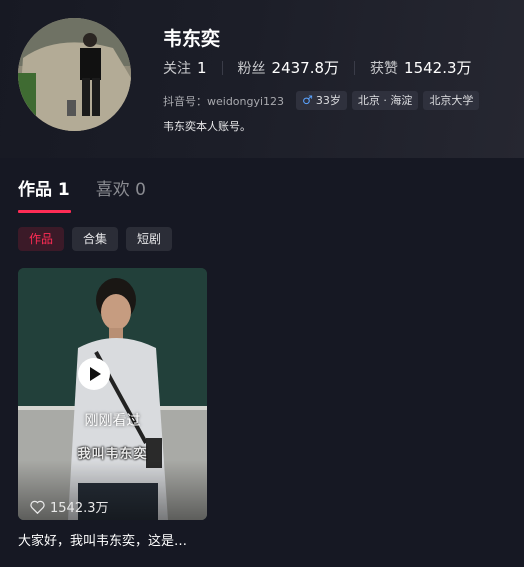 The height and width of the screenshot is (567, 524). I want to click on avatar-photo, so click(74, 74).